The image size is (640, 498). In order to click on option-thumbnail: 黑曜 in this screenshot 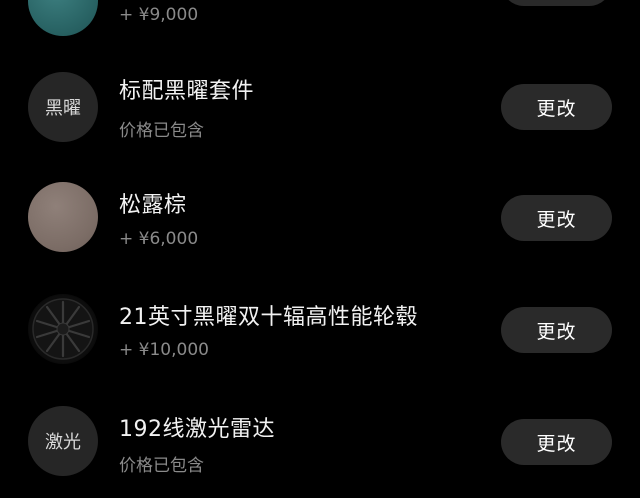, I will do `click(63, 107)`.